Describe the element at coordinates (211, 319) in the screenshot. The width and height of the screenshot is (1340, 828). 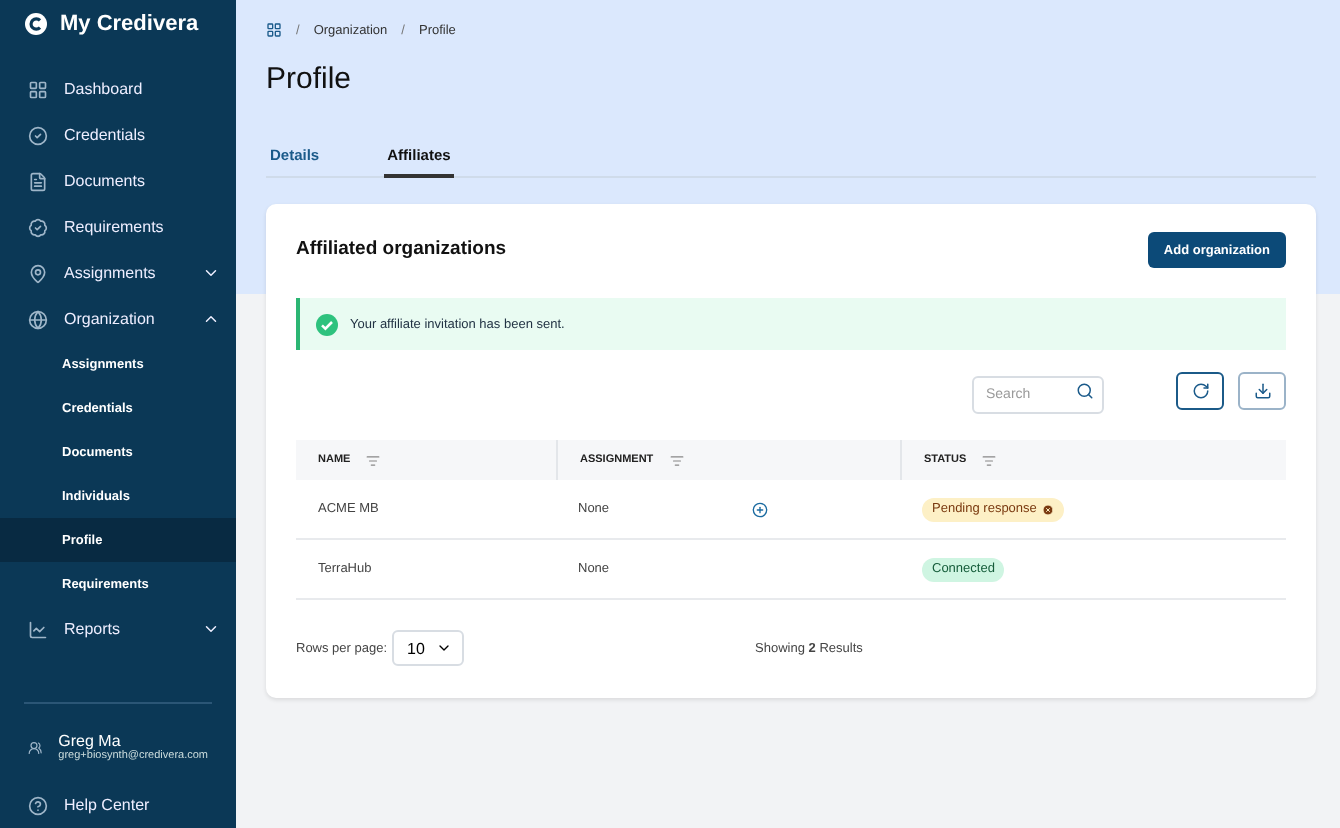
I see `chevron-up-icon` at that location.